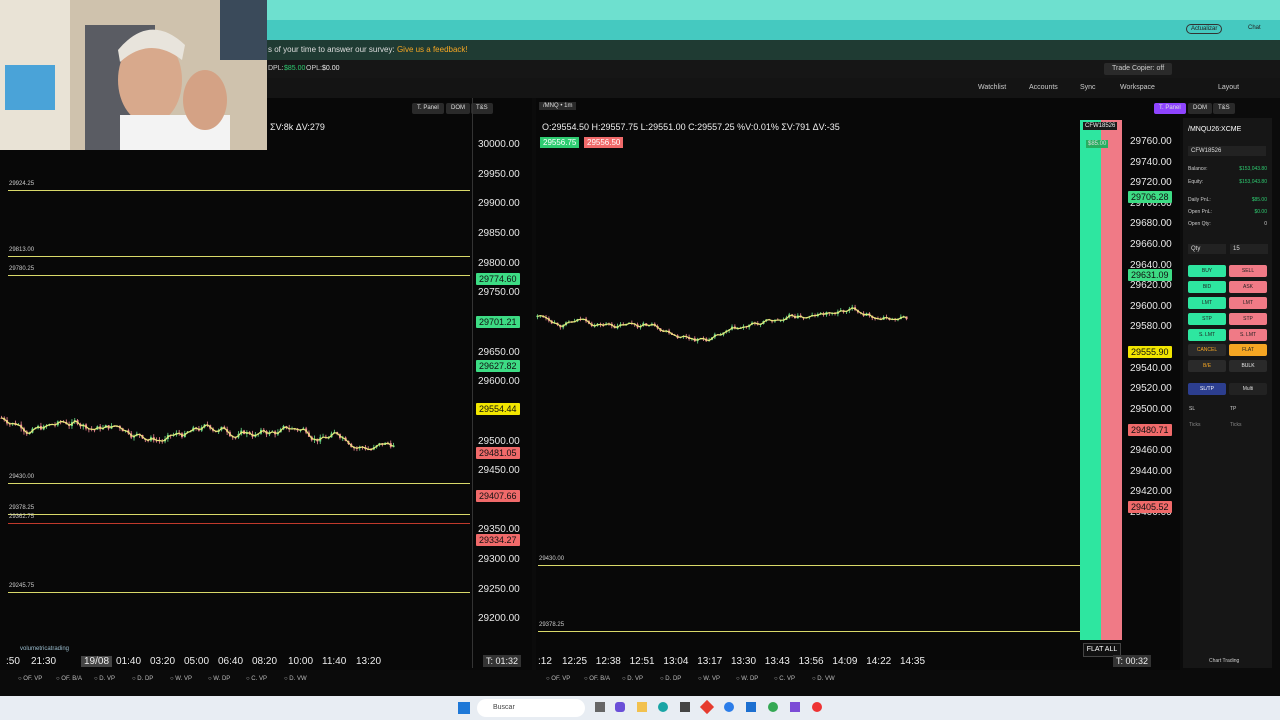 This screenshot has width=1280, height=720. Describe the element at coordinates (295, 679) in the screenshot. I see `left-footer-toggle: ○ D. VW` at that location.